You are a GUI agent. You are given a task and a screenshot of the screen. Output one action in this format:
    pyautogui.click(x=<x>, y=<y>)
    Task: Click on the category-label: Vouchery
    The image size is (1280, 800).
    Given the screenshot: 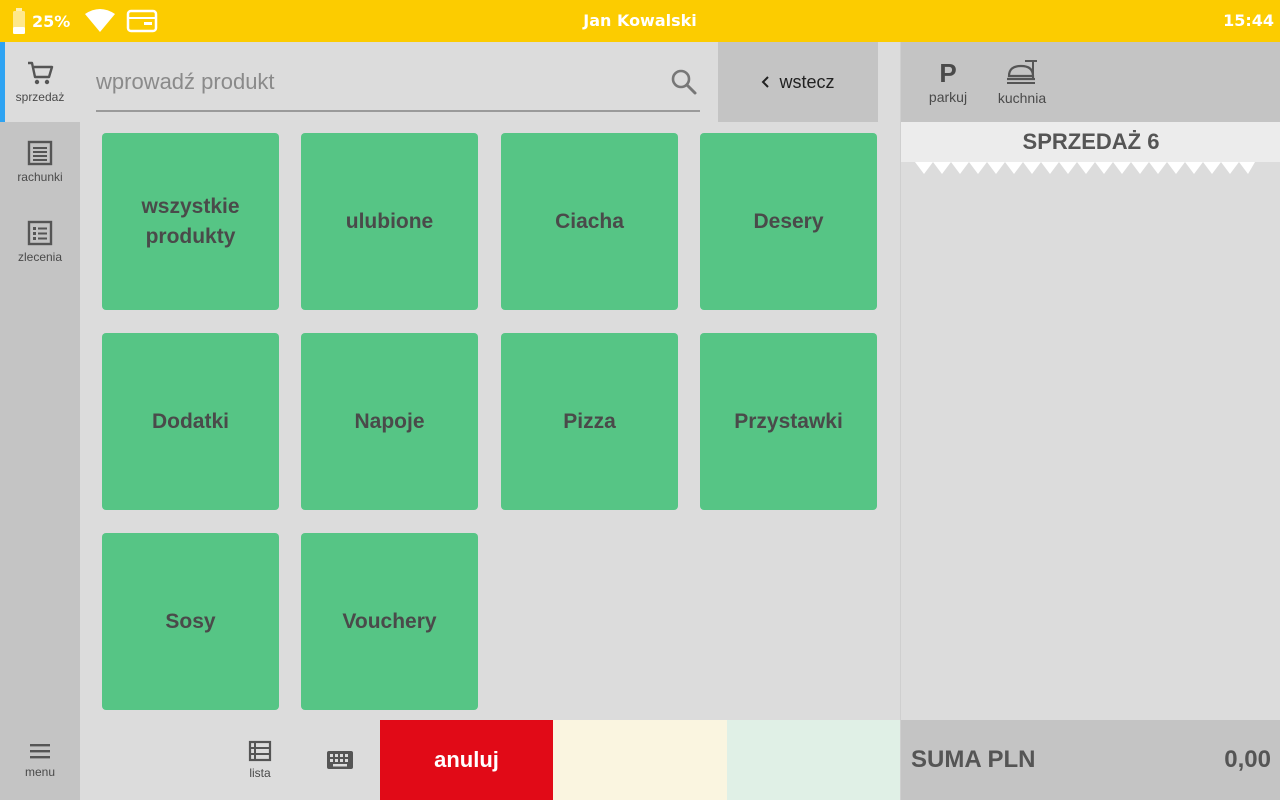 What is the action you would take?
    pyautogui.click(x=389, y=621)
    